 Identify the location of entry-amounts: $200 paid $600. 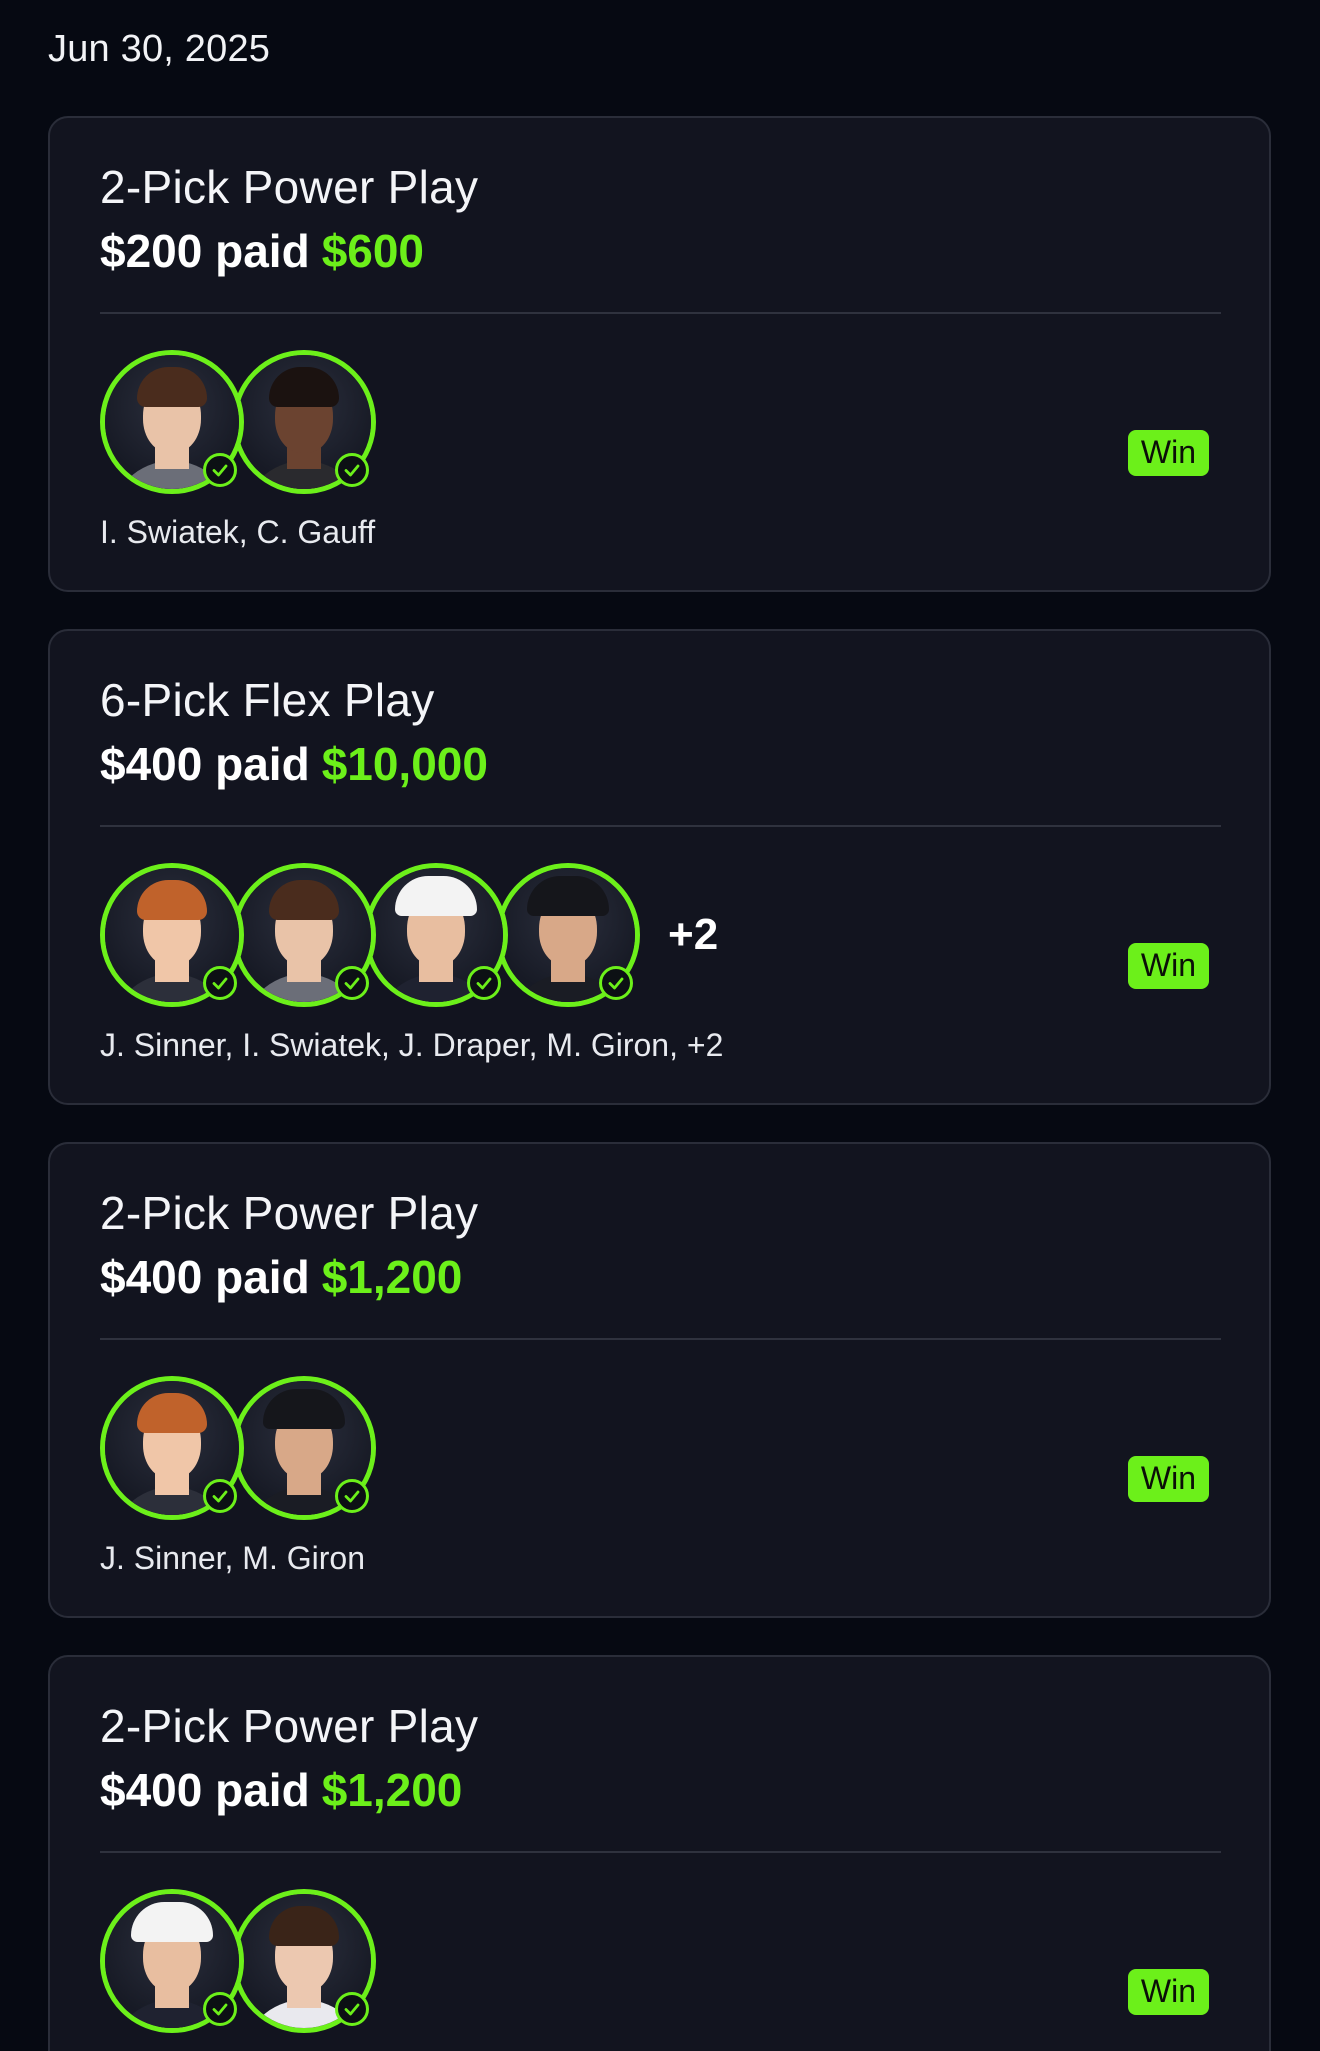
(262, 251).